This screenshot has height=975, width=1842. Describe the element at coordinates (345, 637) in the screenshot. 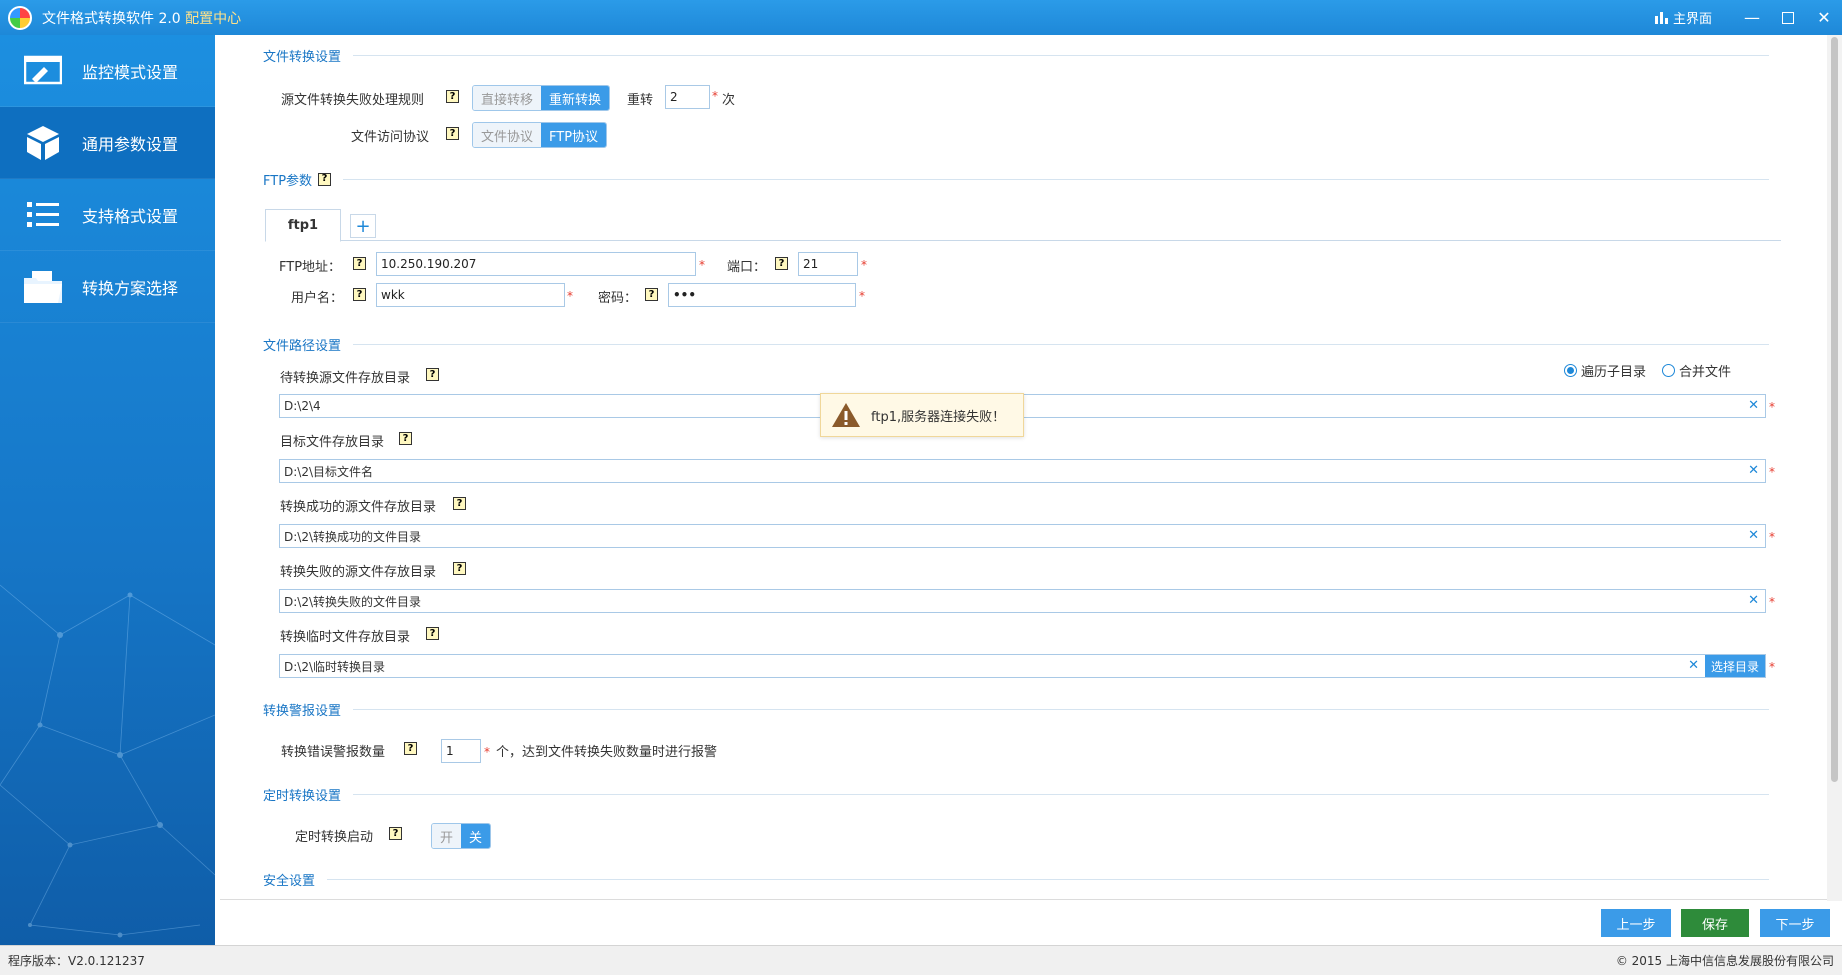

I see `temp-dir-label: 转换临时文件存放目录` at that location.